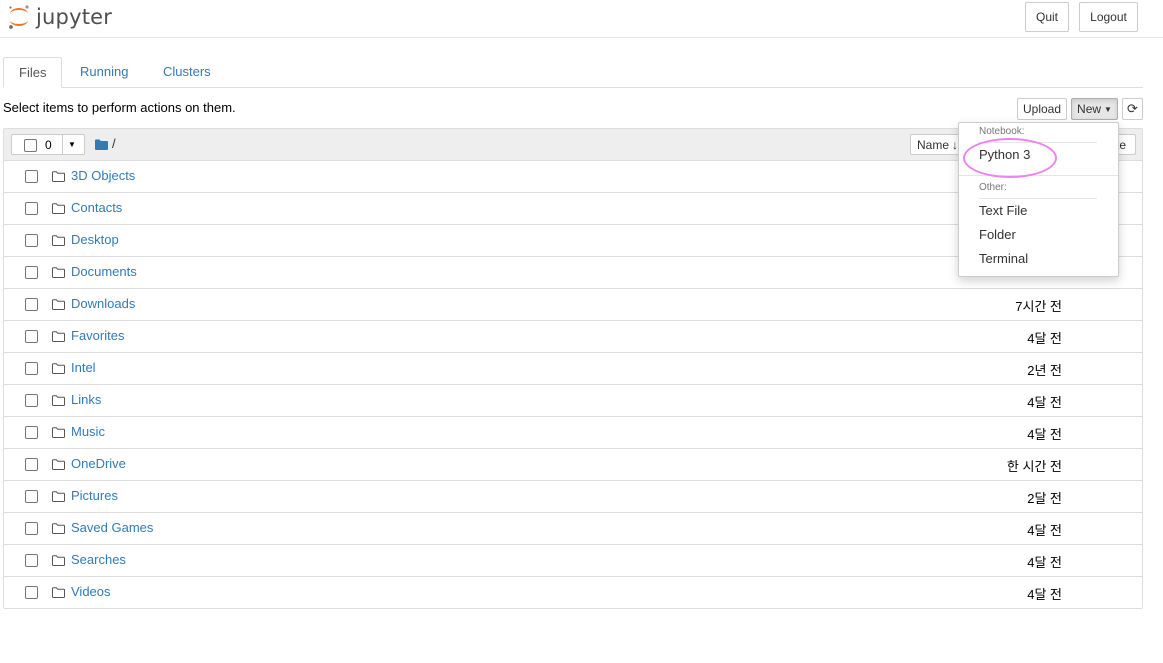 This screenshot has height=663, width=1163. What do you see at coordinates (573, 305) in the screenshot?
I see `list-item: Downloads 7시간 전` at bounding box center [573, 305].